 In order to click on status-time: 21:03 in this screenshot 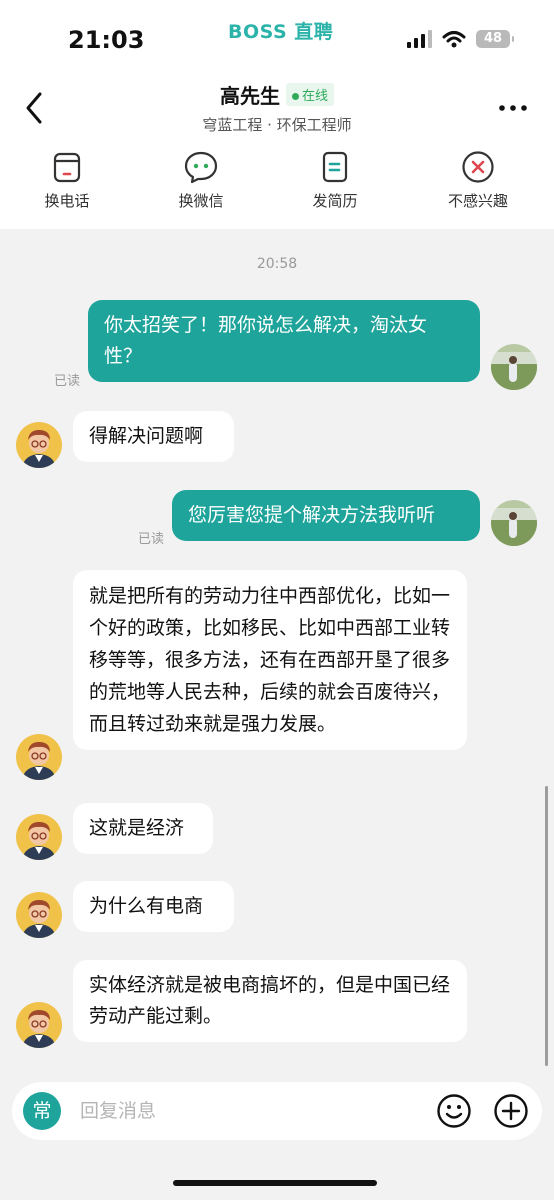, I will do `click(106, 40)`.